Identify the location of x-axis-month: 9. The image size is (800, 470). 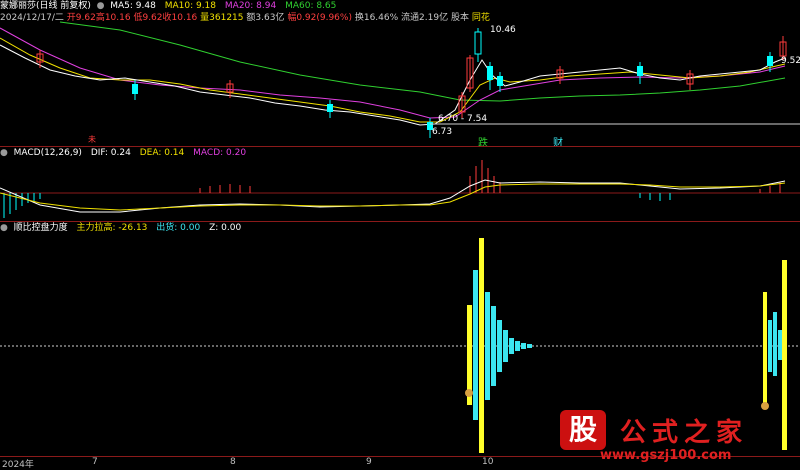
(369, 462).